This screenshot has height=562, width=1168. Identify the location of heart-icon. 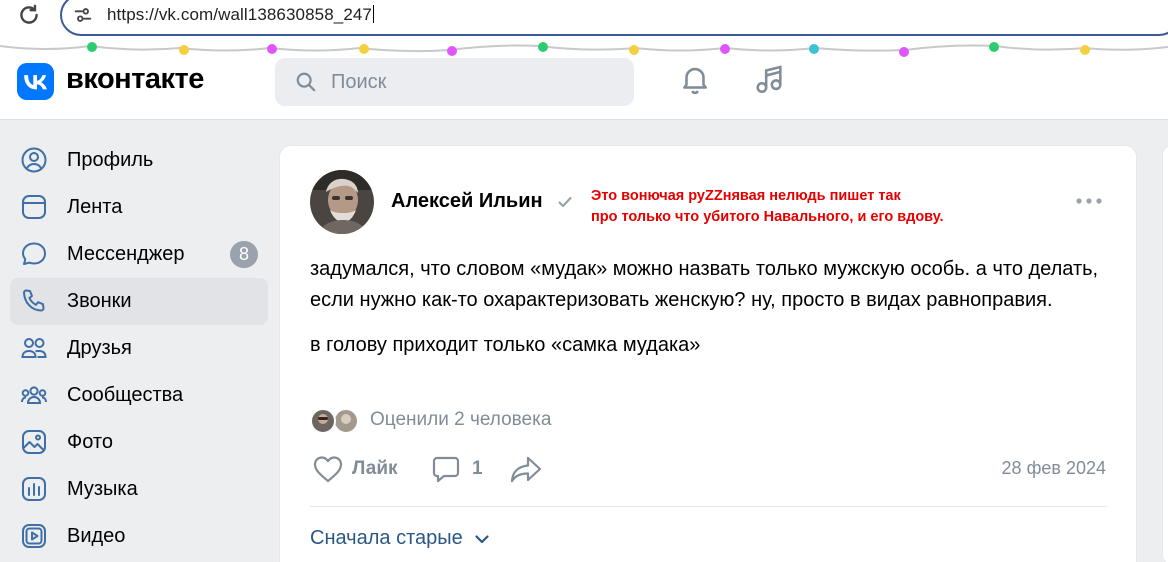
(328, 469).